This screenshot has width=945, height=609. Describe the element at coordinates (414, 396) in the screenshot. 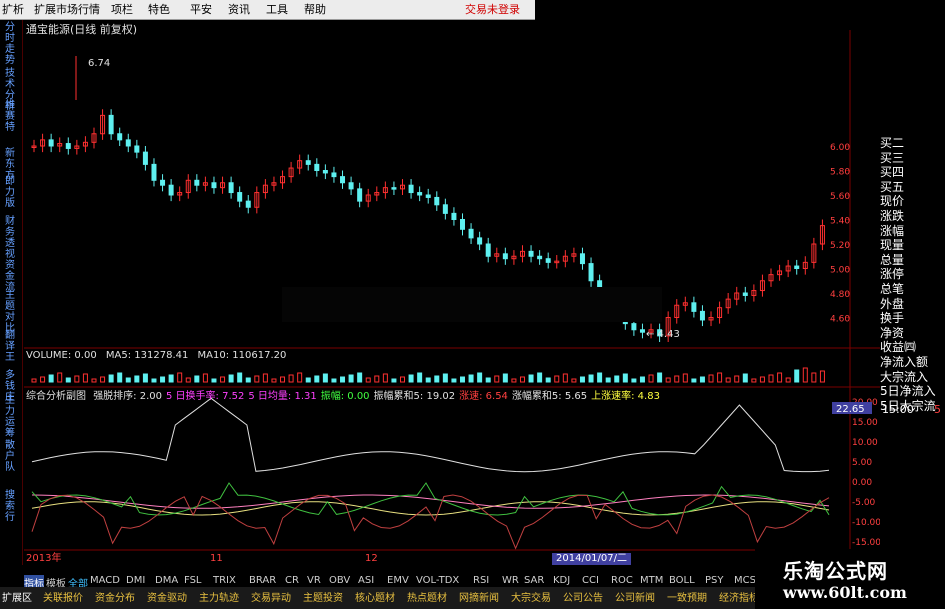

I see `indicator-item-4: 振幅累和5: 19.02` at that location.